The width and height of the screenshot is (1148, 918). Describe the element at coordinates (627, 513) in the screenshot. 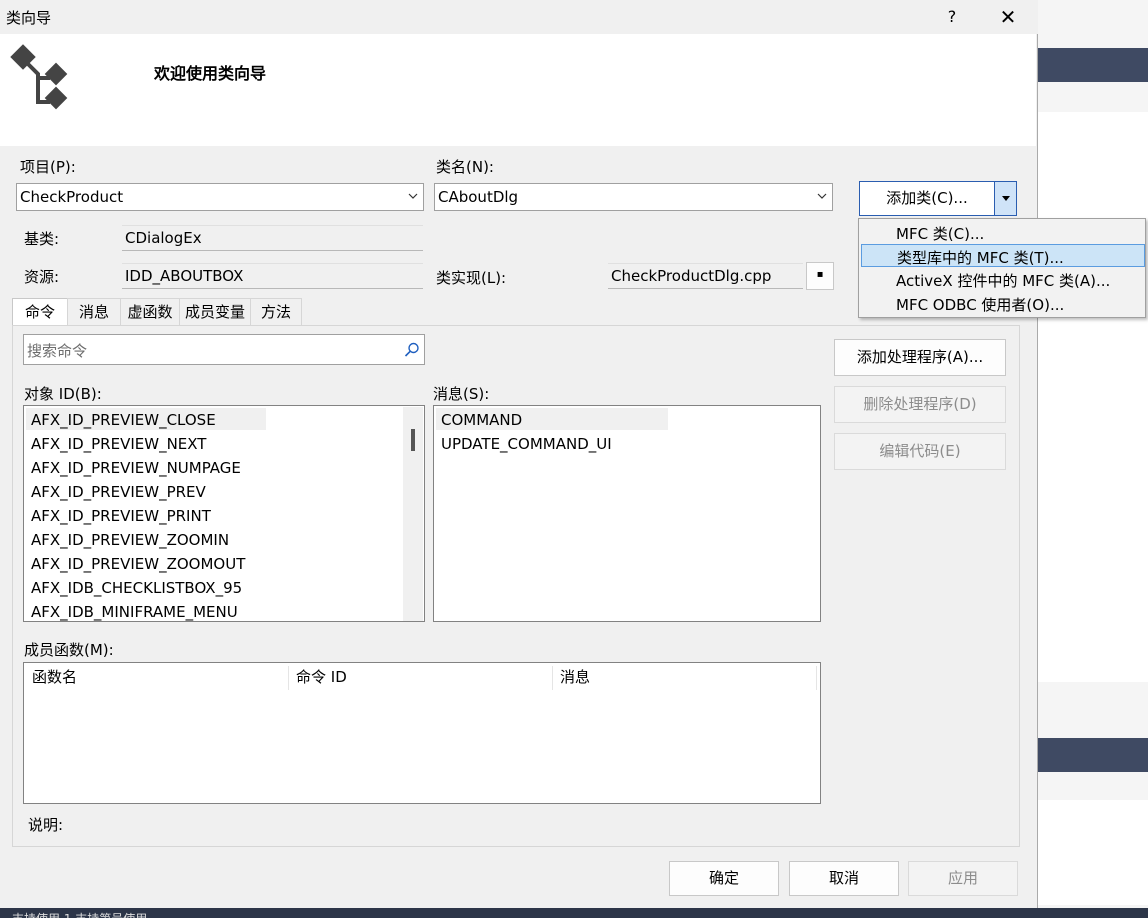

I see `messages-list: COMMAND UPDATE_COMMAND_UI` at that location.